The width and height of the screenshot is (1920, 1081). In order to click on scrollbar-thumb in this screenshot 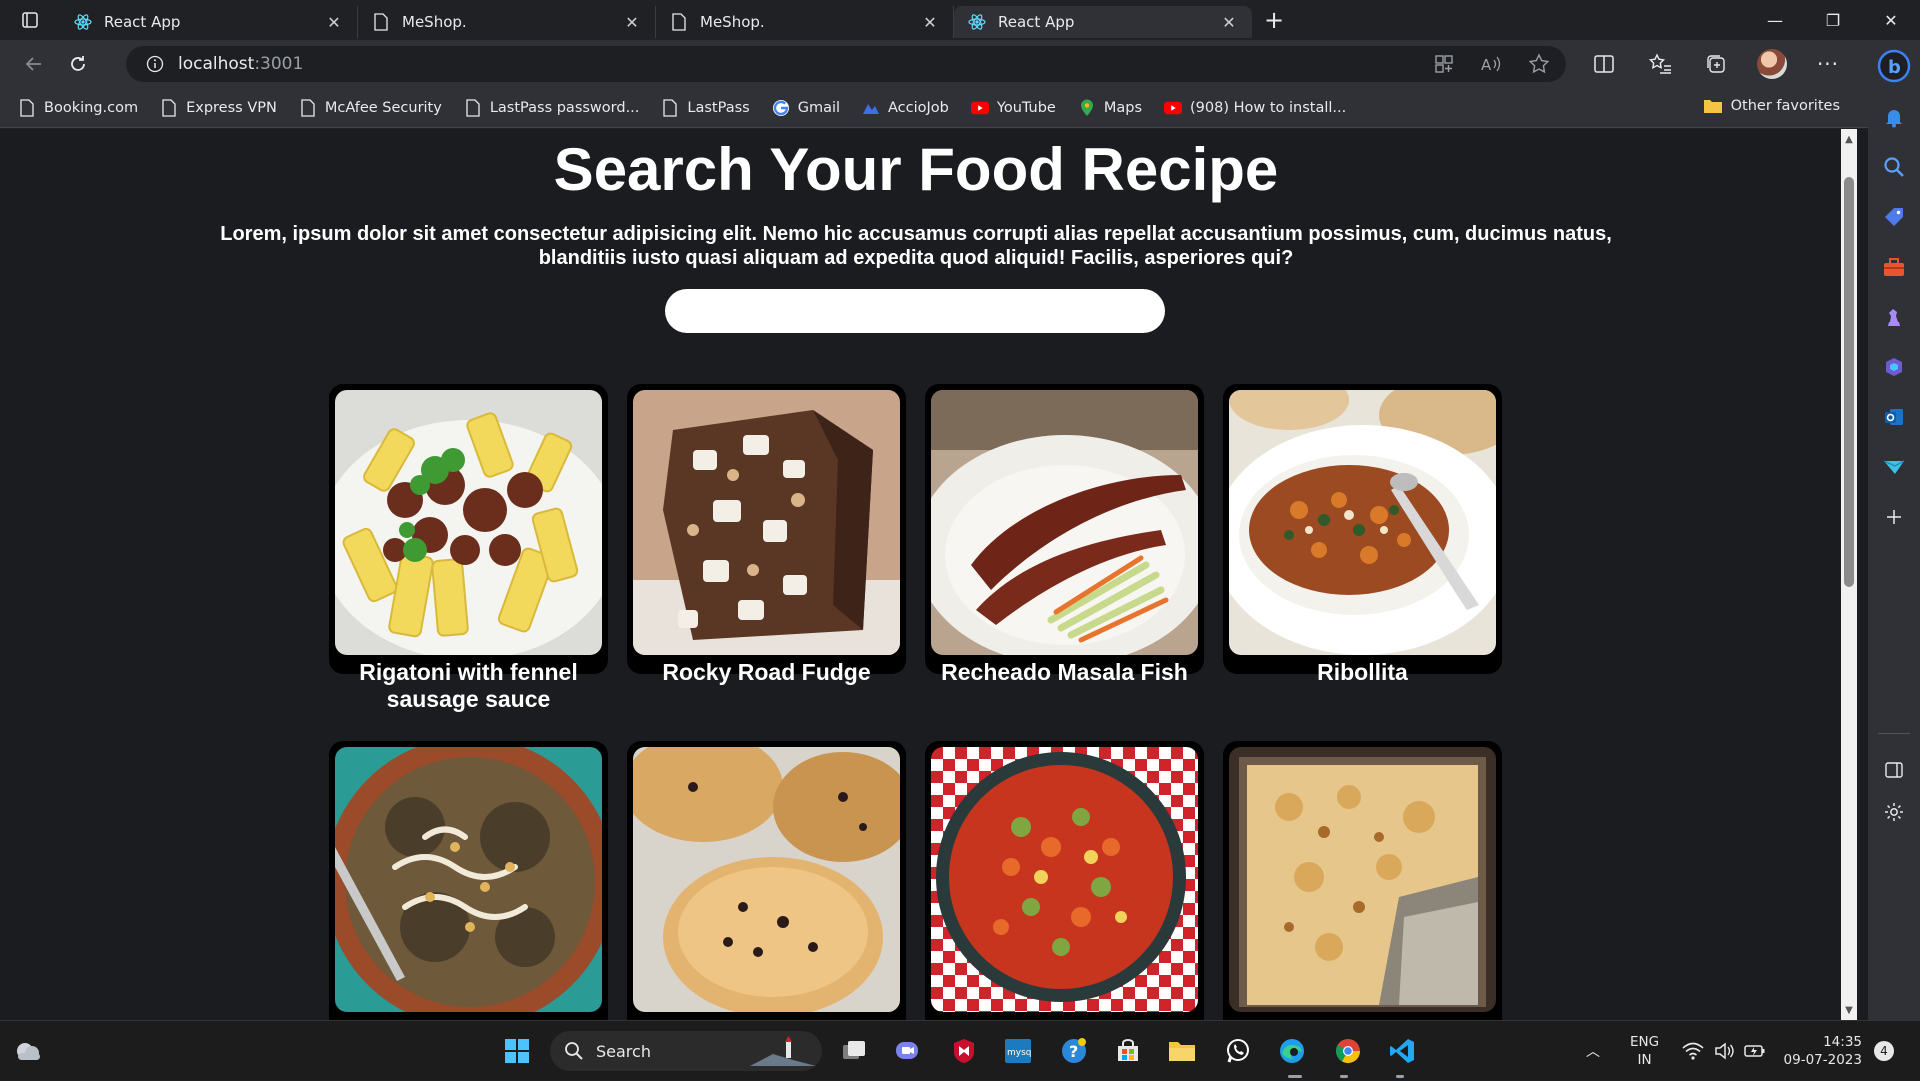, I will do `click(1849, 382)`.